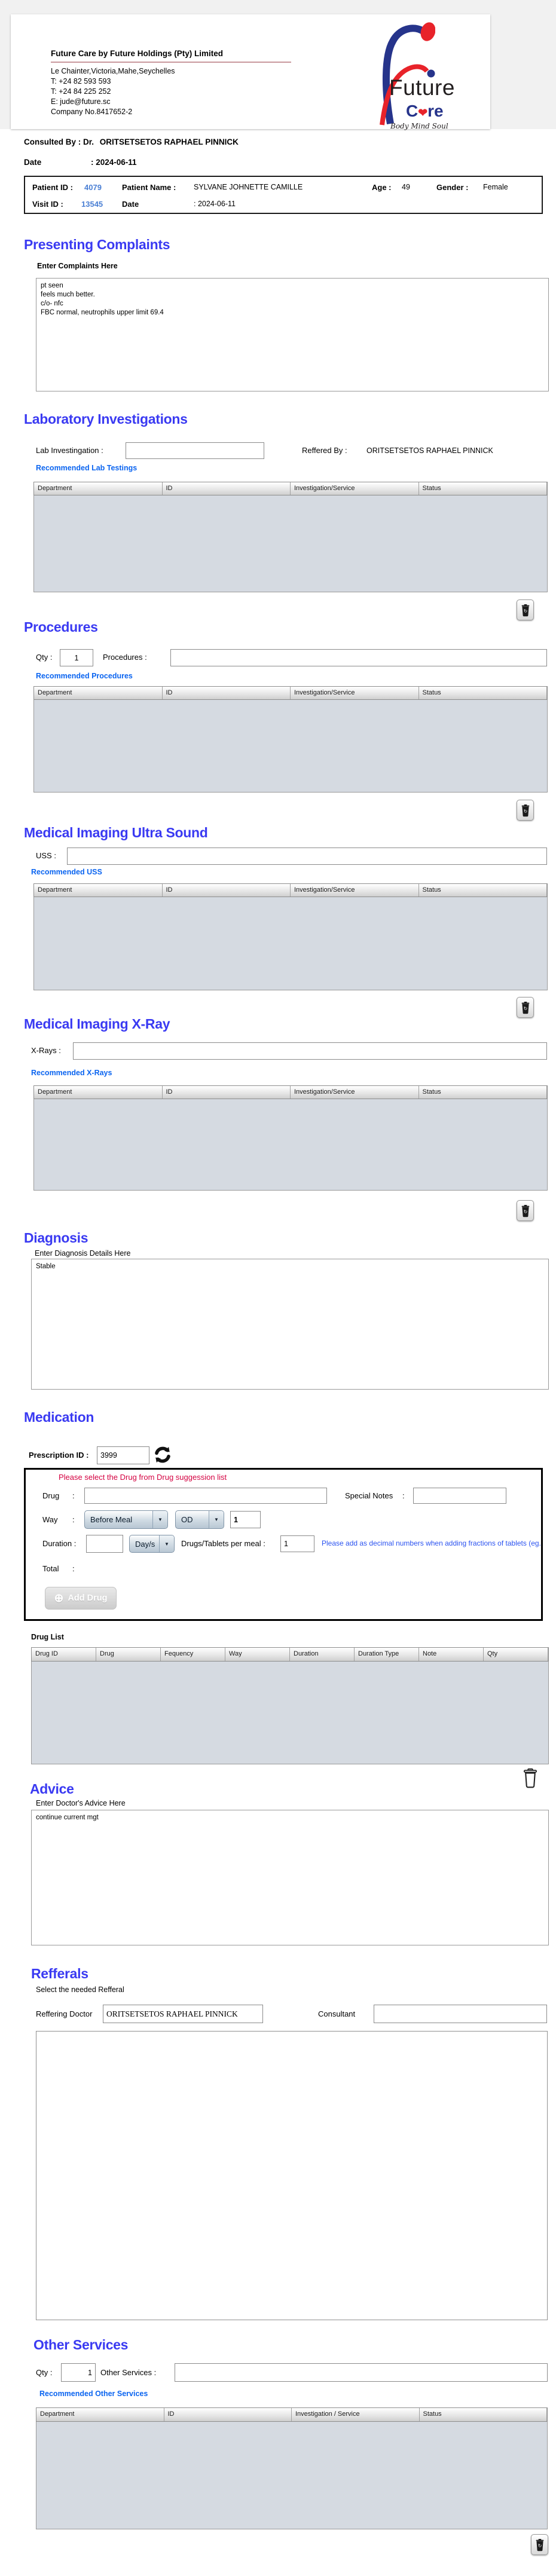 This screenshot has width=556, height=2576. Describe the element at coordinates (290, 1713) in the screenshot. I see `drug-list-table-body` at that location.